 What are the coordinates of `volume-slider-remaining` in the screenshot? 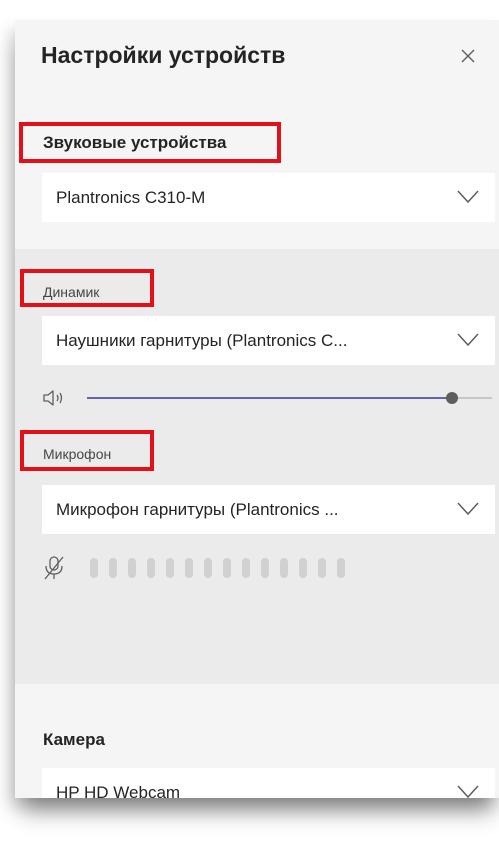 It's located at (472, 398).